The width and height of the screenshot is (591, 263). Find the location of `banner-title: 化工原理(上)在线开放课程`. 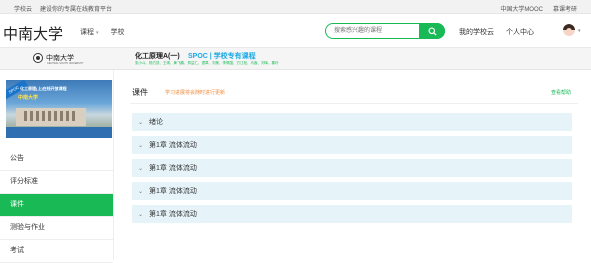

banner-title: 化工原理(上)在线开放课程 is located at coordinates (43, 88).